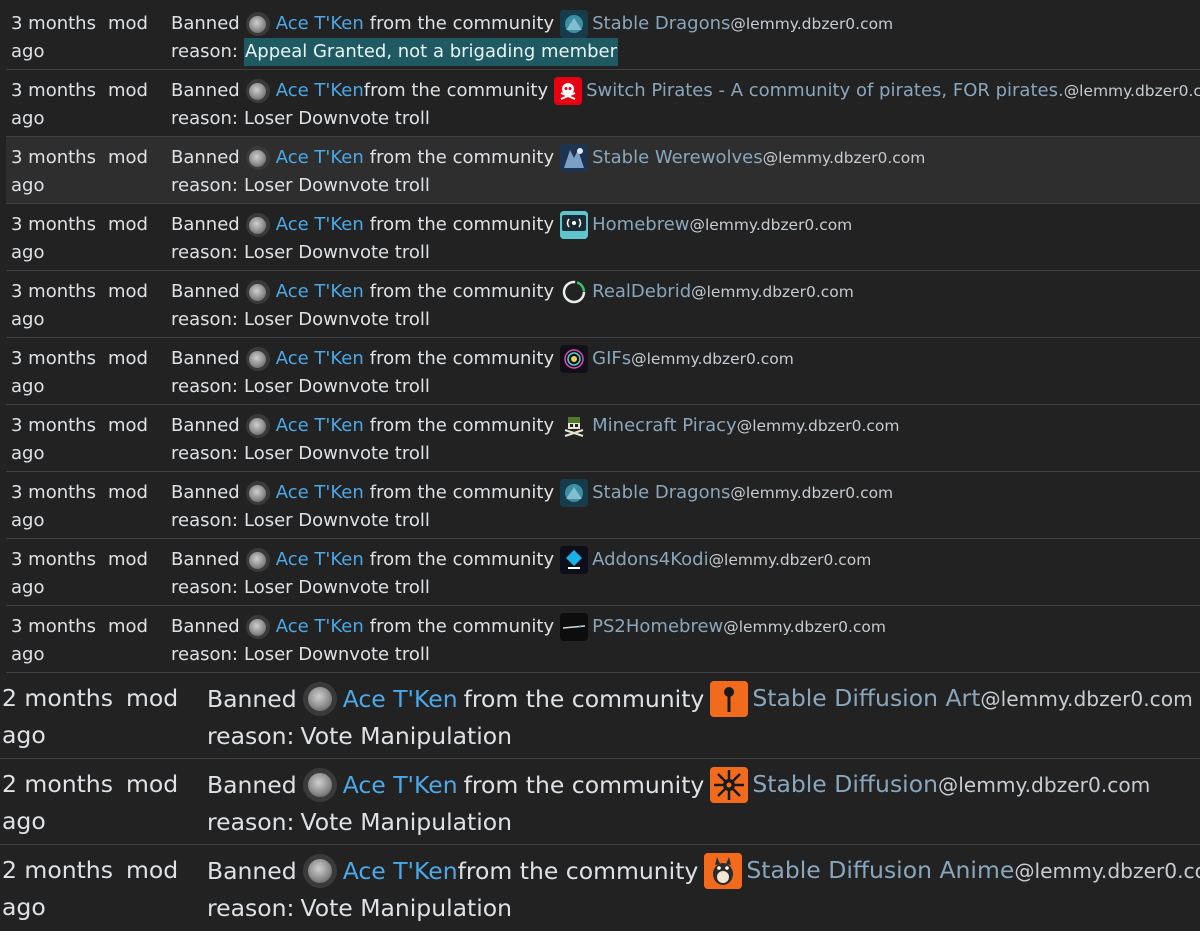 The width and height of the screenshot is (1200, 931). I want to click on switch-skull-icon, so click(568, 91).